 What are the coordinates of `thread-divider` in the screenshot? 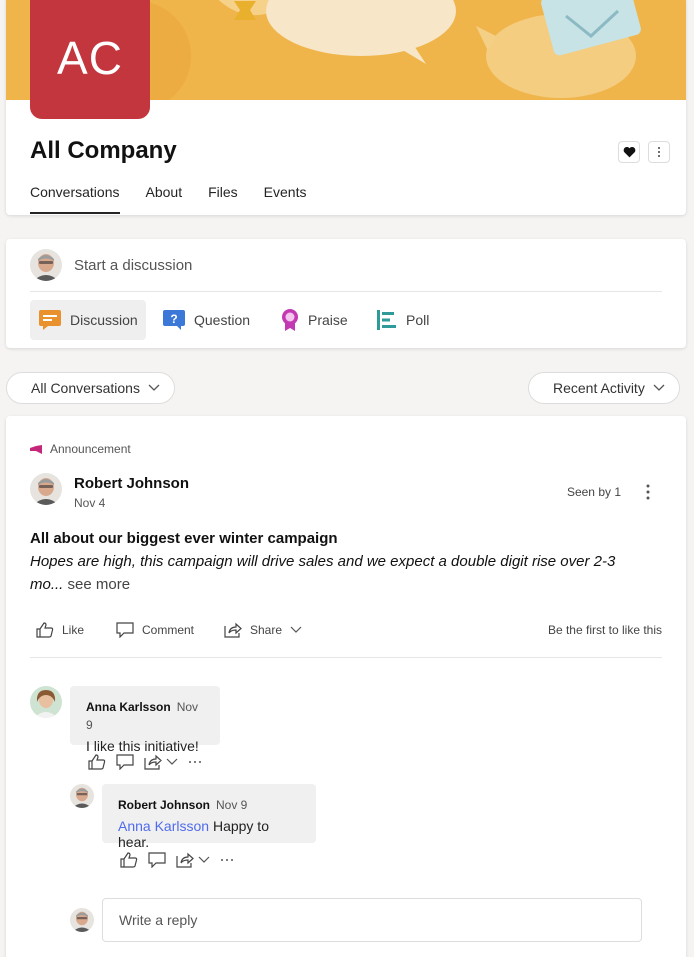 It's located at (346, 657).